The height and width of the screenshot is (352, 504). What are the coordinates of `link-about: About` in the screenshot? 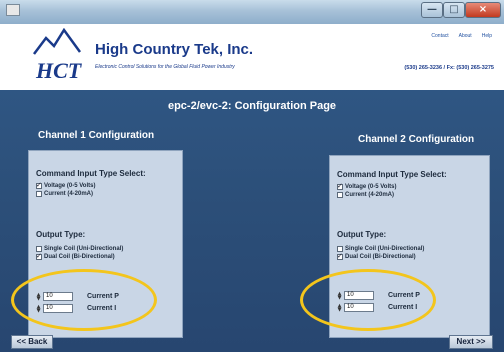 It's located at (465, 36).